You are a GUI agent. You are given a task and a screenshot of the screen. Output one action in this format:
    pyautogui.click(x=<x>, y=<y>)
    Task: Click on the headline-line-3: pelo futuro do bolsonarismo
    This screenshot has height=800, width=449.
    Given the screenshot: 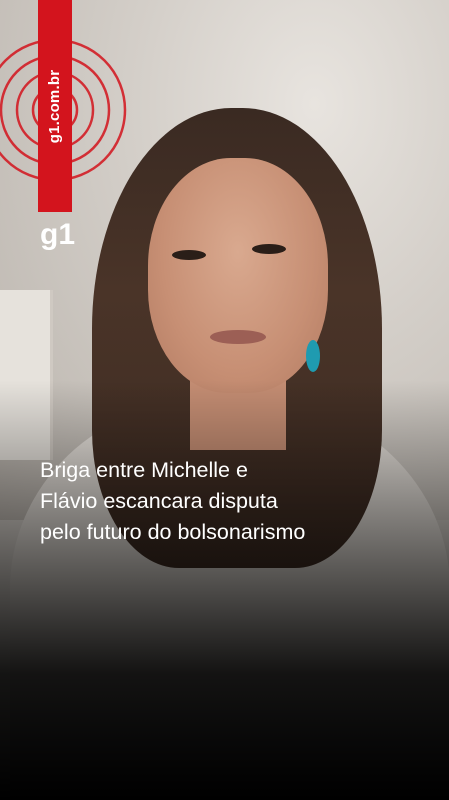 What is the action you would take?
    pyautogui.click(x=173, y=532)
    